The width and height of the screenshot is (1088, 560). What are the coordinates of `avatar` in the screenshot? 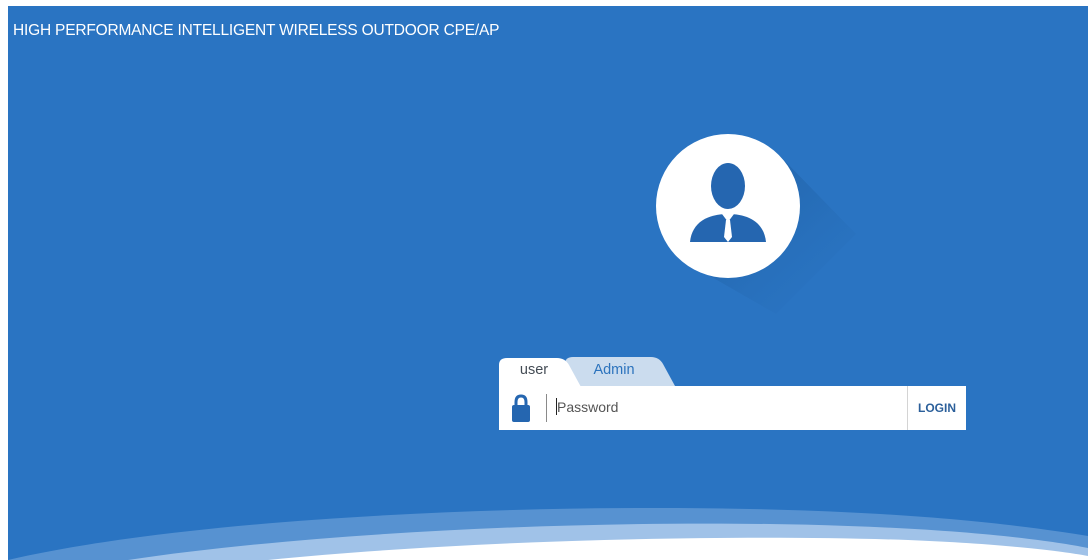 It's located at (756, 224).